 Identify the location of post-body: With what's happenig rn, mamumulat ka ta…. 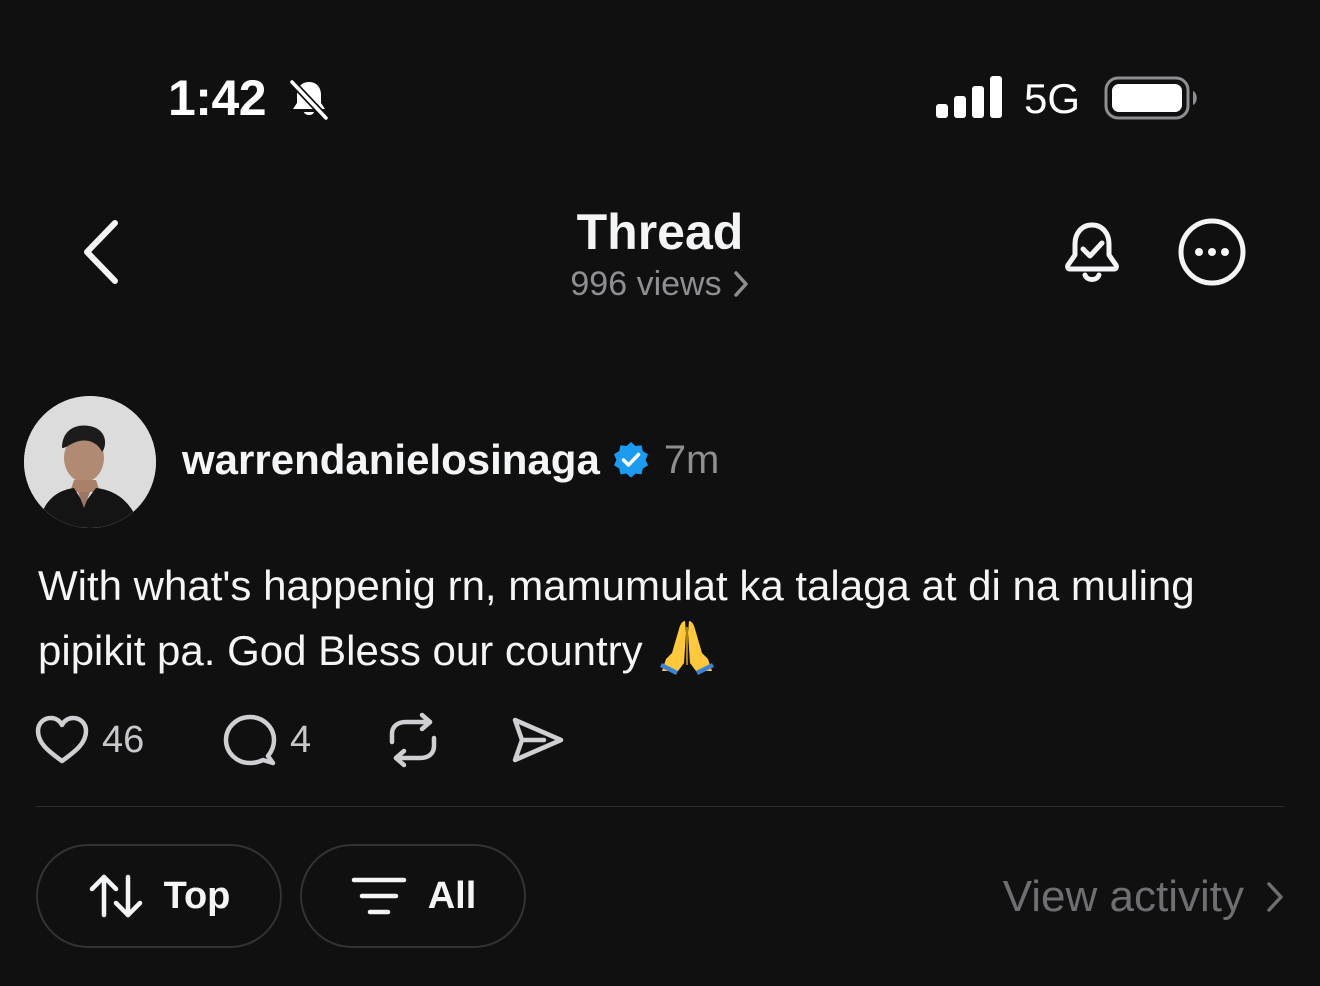
(658, 618).